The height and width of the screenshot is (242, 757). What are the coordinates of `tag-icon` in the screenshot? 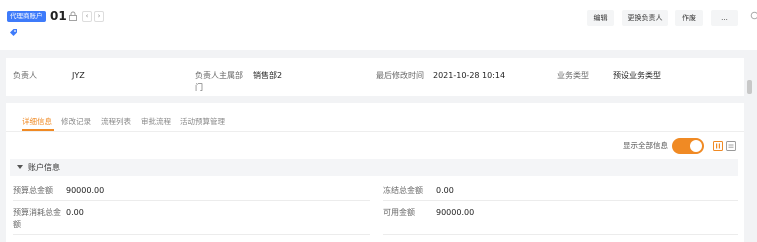 It's located at (13, 32).